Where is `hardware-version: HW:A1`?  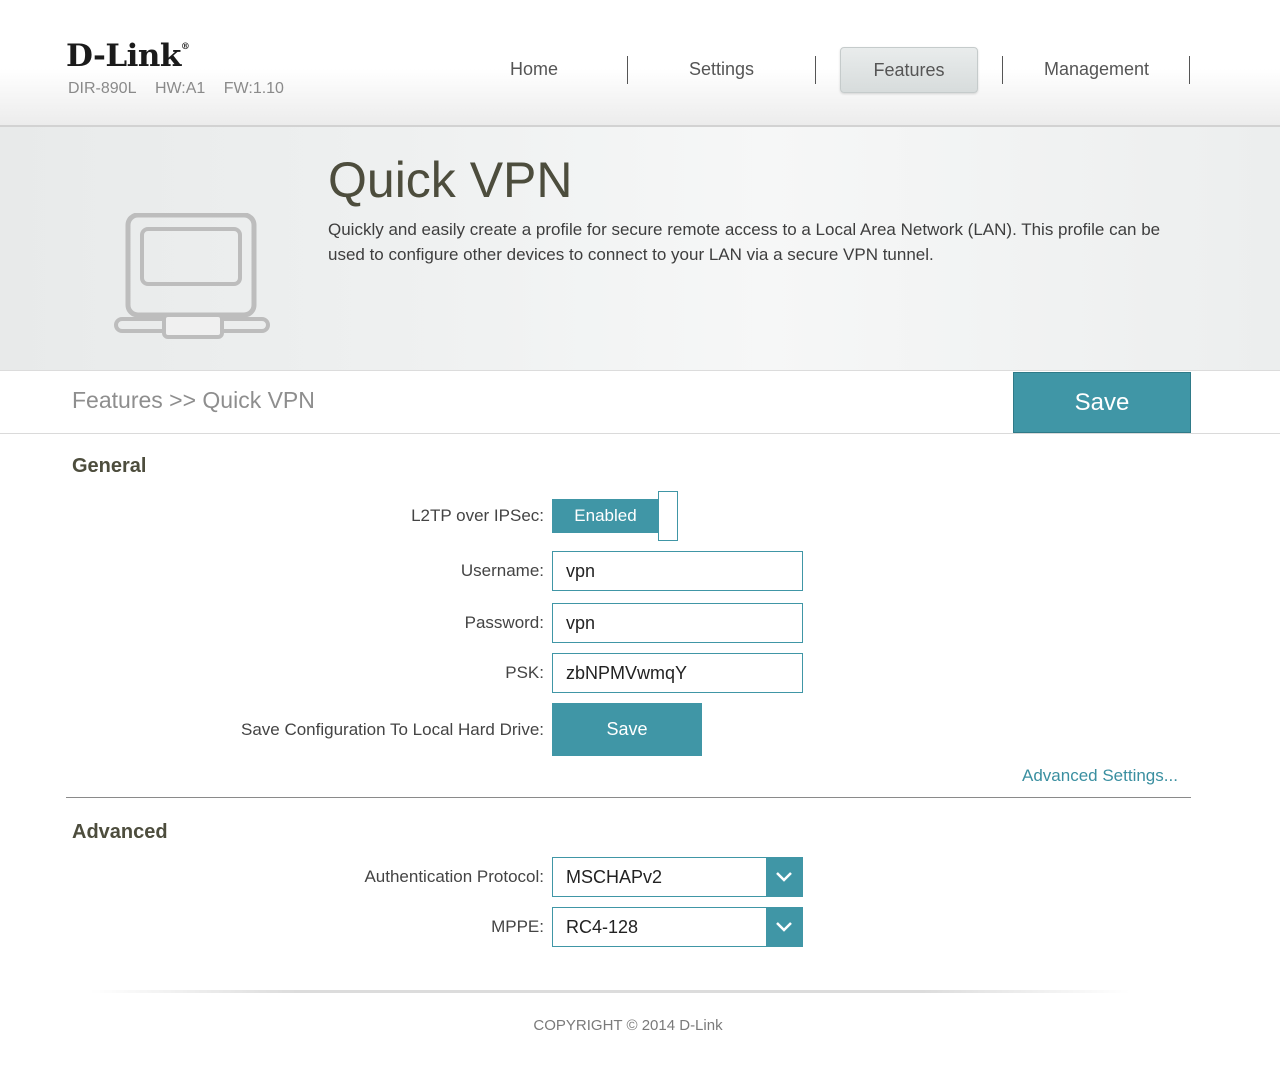 hardware-version: HW:A1 is located at coordinates (180, 88).